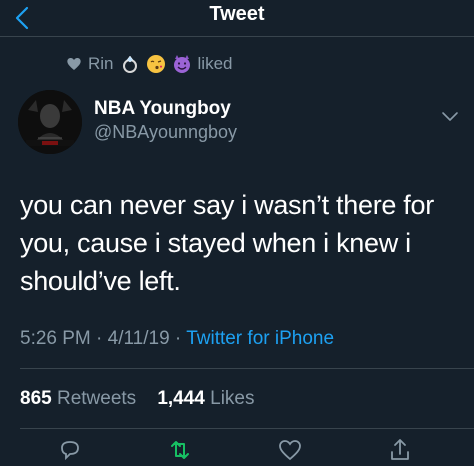  What do you see at coordinates (165, 132) in the screenshot?
I see `author-handle: @NBAyounngboy` at bounding box center [165, 132].